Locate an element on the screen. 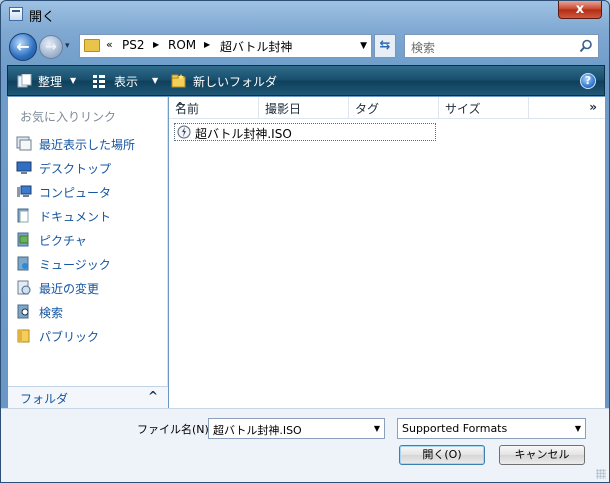  sidebar-item-label: ピクチャ is located at coordinates (63, 241).